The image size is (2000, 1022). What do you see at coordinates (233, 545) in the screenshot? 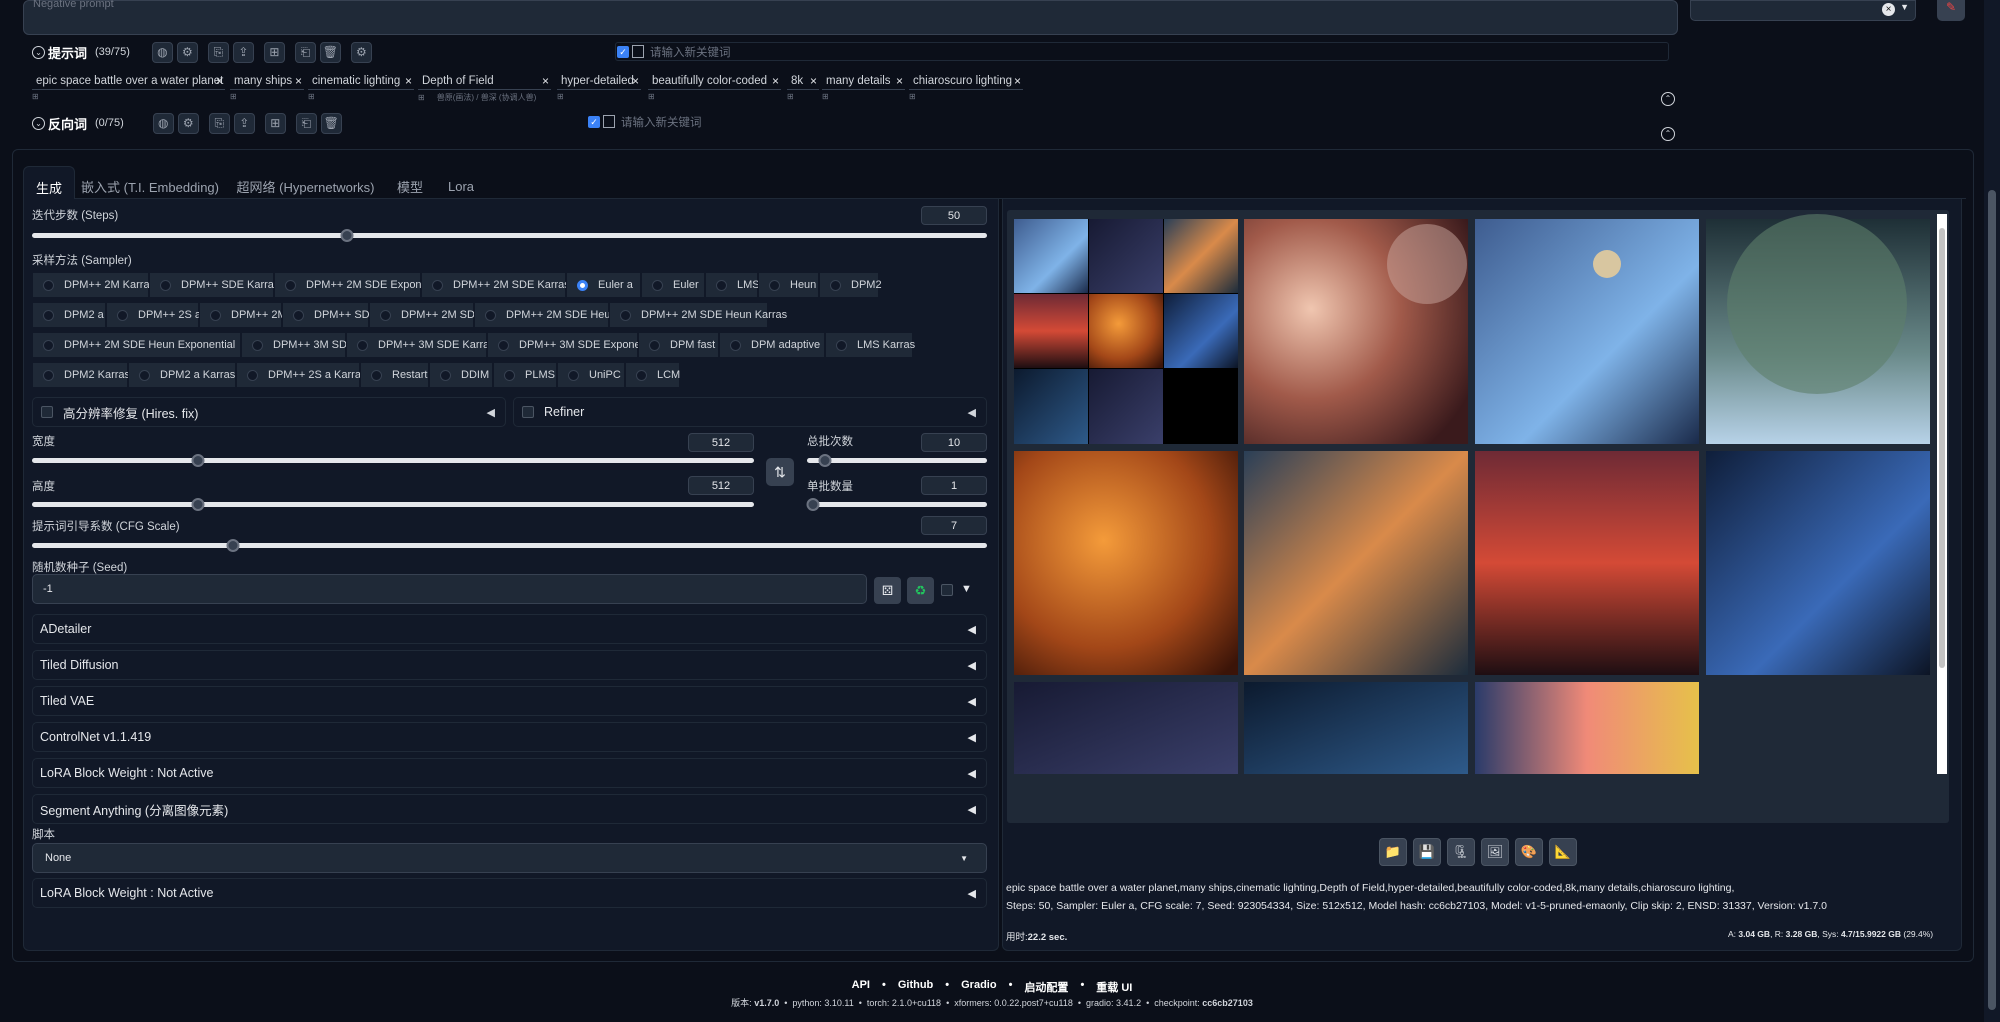
I see `cfg-slider-knob` at bounding box center [233, 545].